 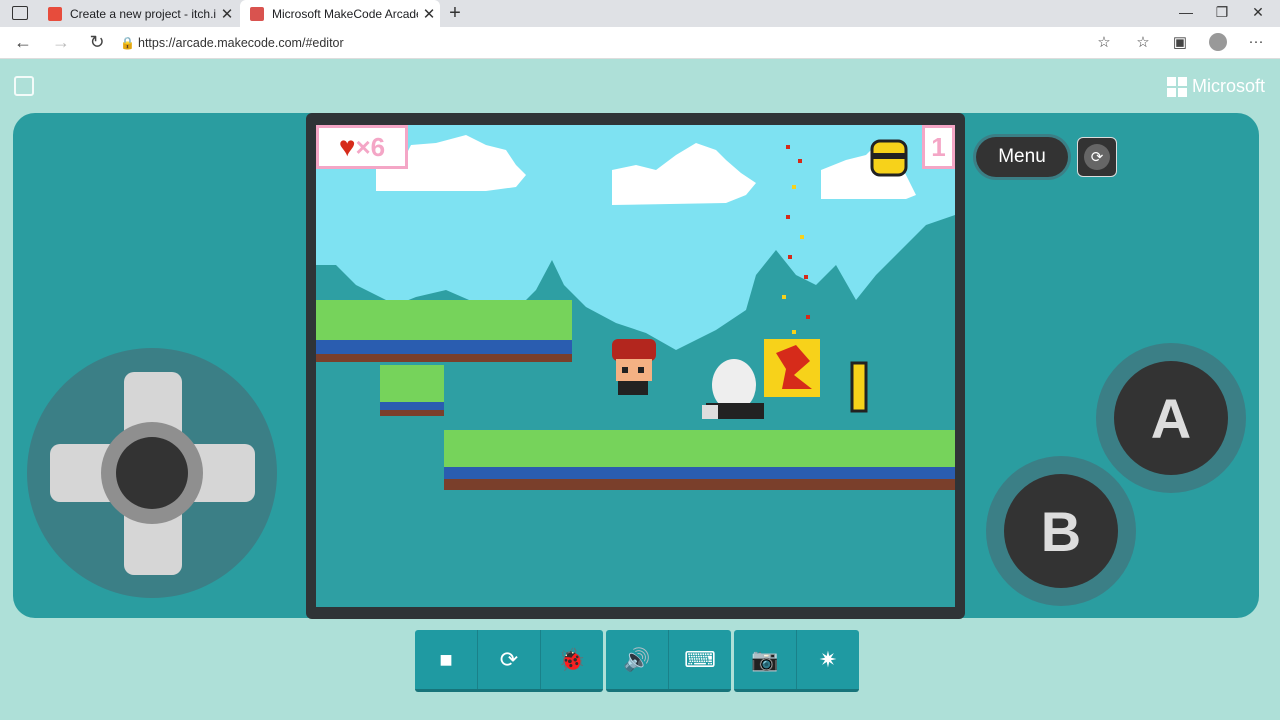 What do you see at coordinates (1229, 86) in the screenshot?
I see `microsoft-wordmark: Microsoft` at bounding box center [1229, 86].